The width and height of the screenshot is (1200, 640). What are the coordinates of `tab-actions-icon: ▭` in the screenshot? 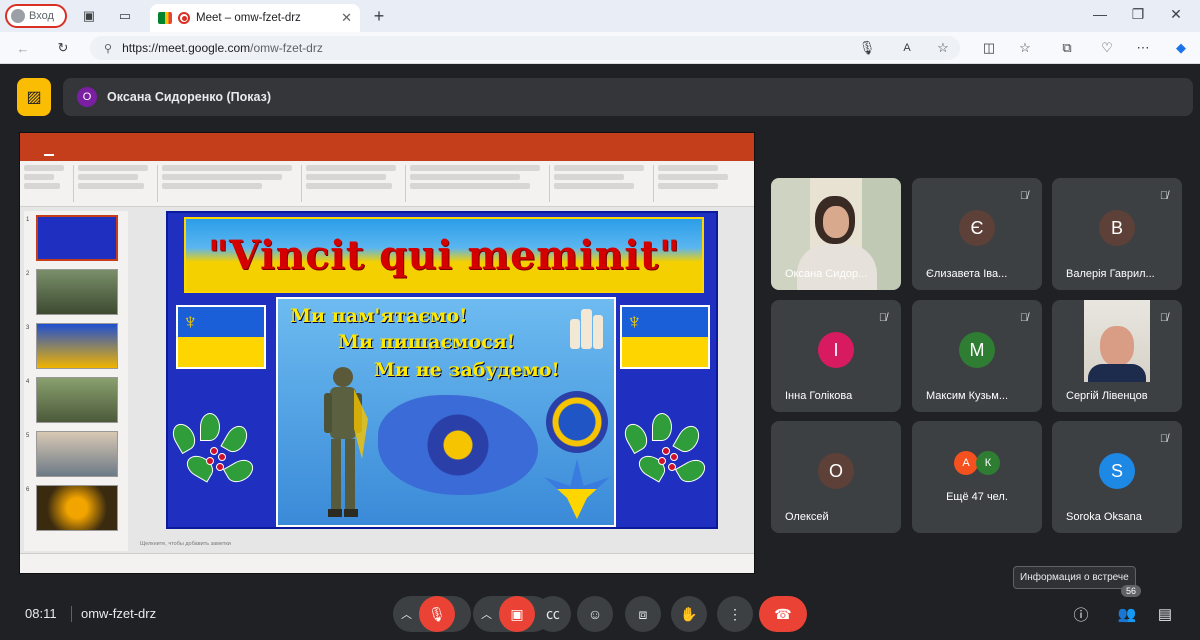 It's located at (125, 16).